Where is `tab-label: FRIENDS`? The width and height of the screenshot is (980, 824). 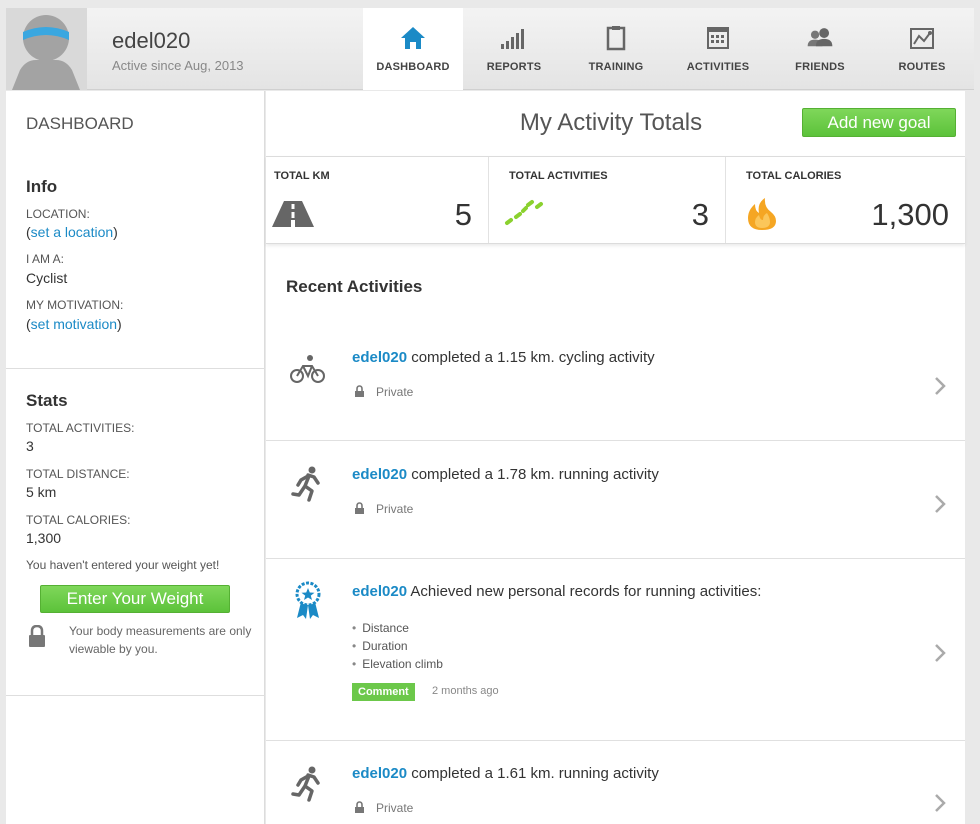
tab-label: FRIENDS is located at coordinates (820, 67).